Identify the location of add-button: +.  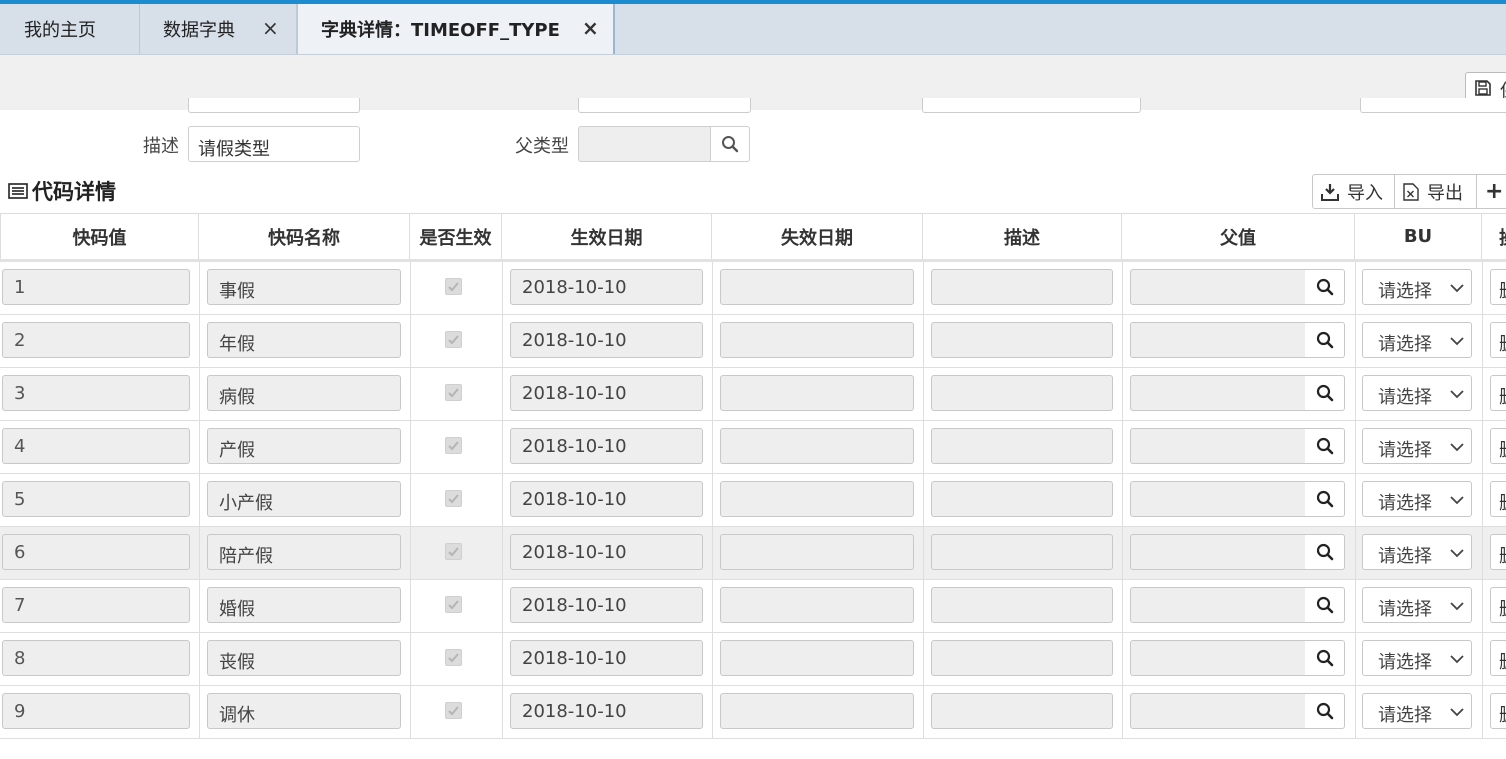
(1491, 191).